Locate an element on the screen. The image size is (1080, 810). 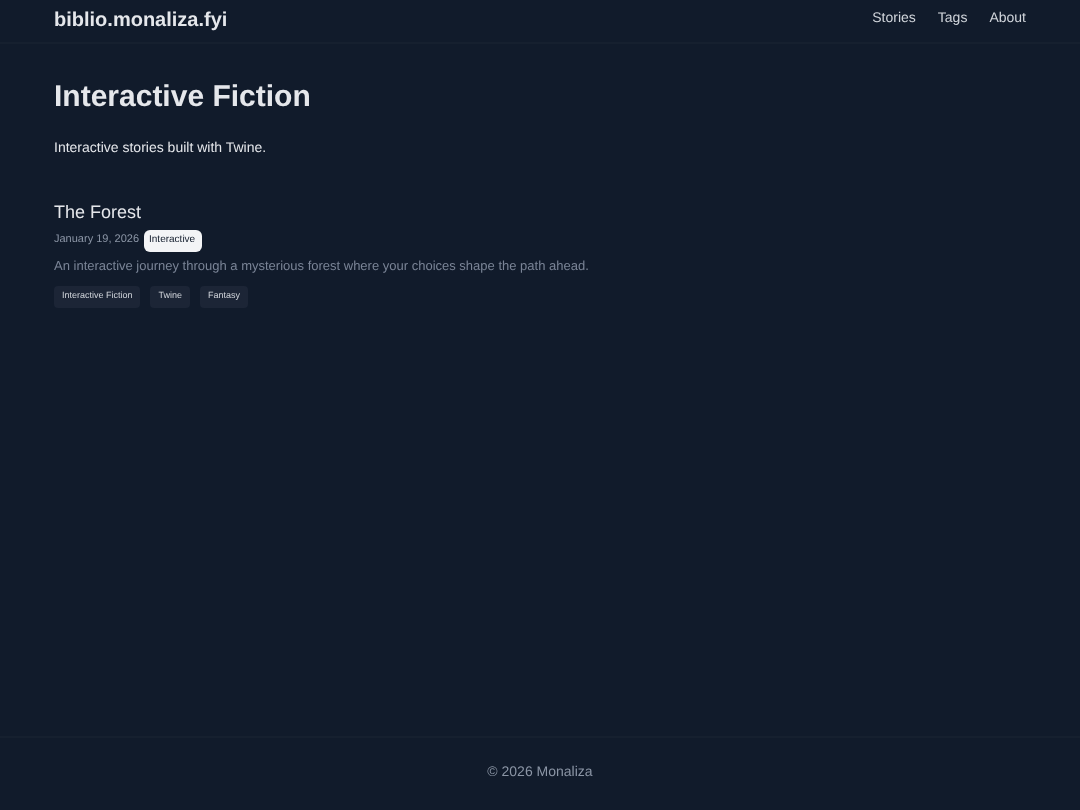
story-title: The Forest is located at coordinates (540, 212).